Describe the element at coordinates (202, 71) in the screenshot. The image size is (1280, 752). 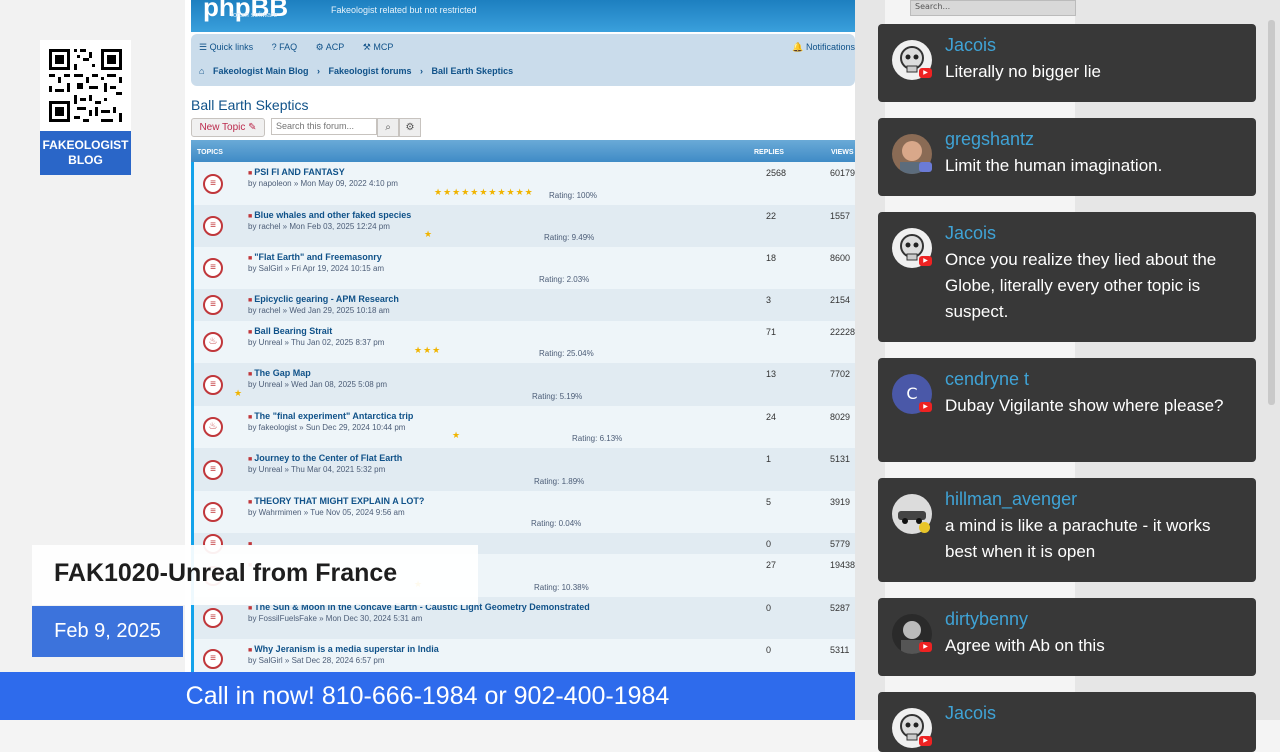
I see `home-icon: ⌂` at that location.